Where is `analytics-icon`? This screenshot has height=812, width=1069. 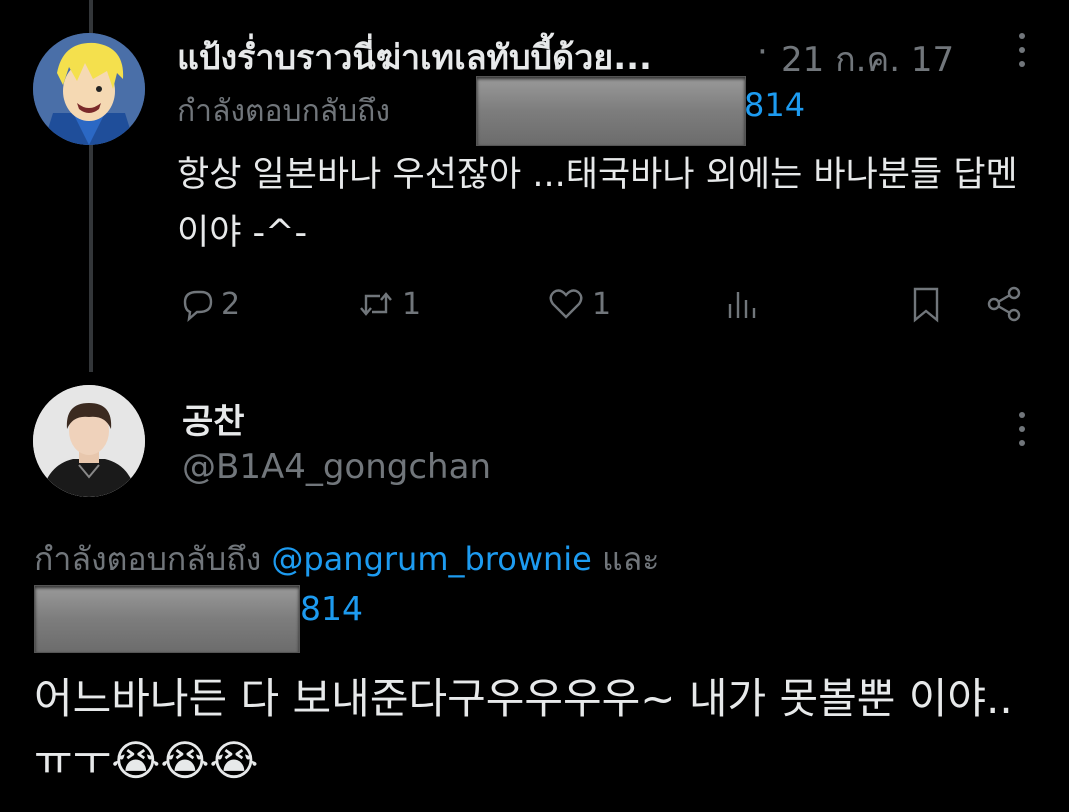 analytics-icon is located at coordinates (742, 305).